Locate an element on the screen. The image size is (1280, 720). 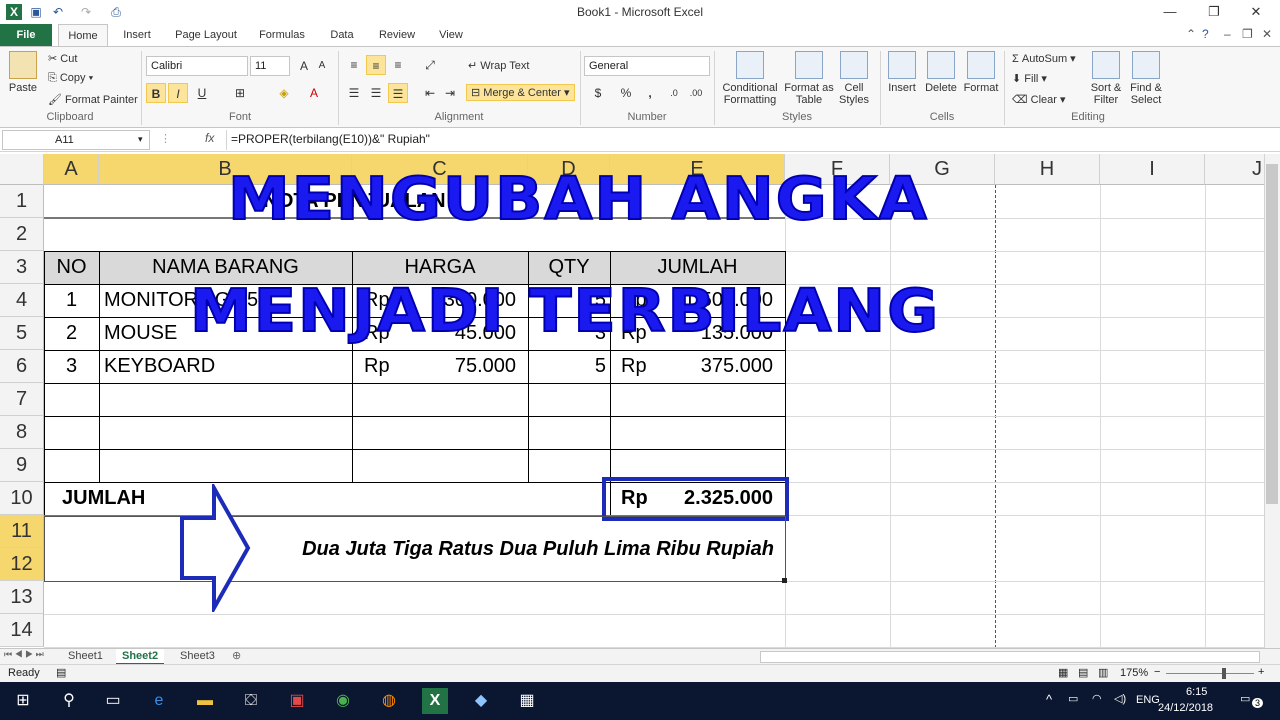
search-icon: ⚲ is located at coordinates (69, 701).